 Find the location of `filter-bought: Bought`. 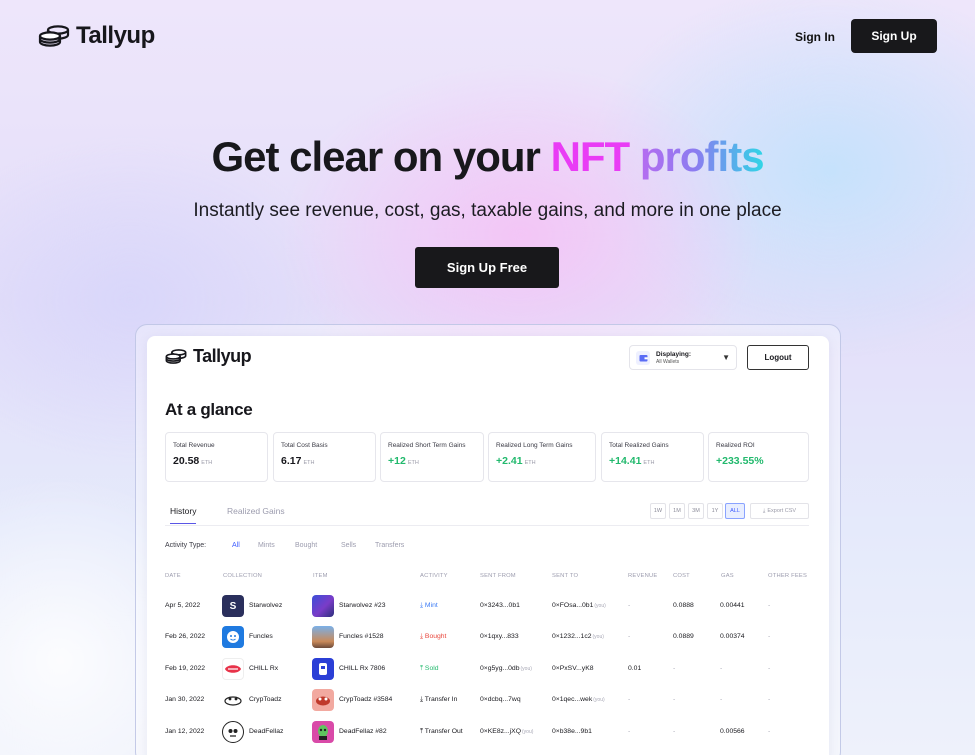

filter-bought: Bought is located at coordinates (306, 545).